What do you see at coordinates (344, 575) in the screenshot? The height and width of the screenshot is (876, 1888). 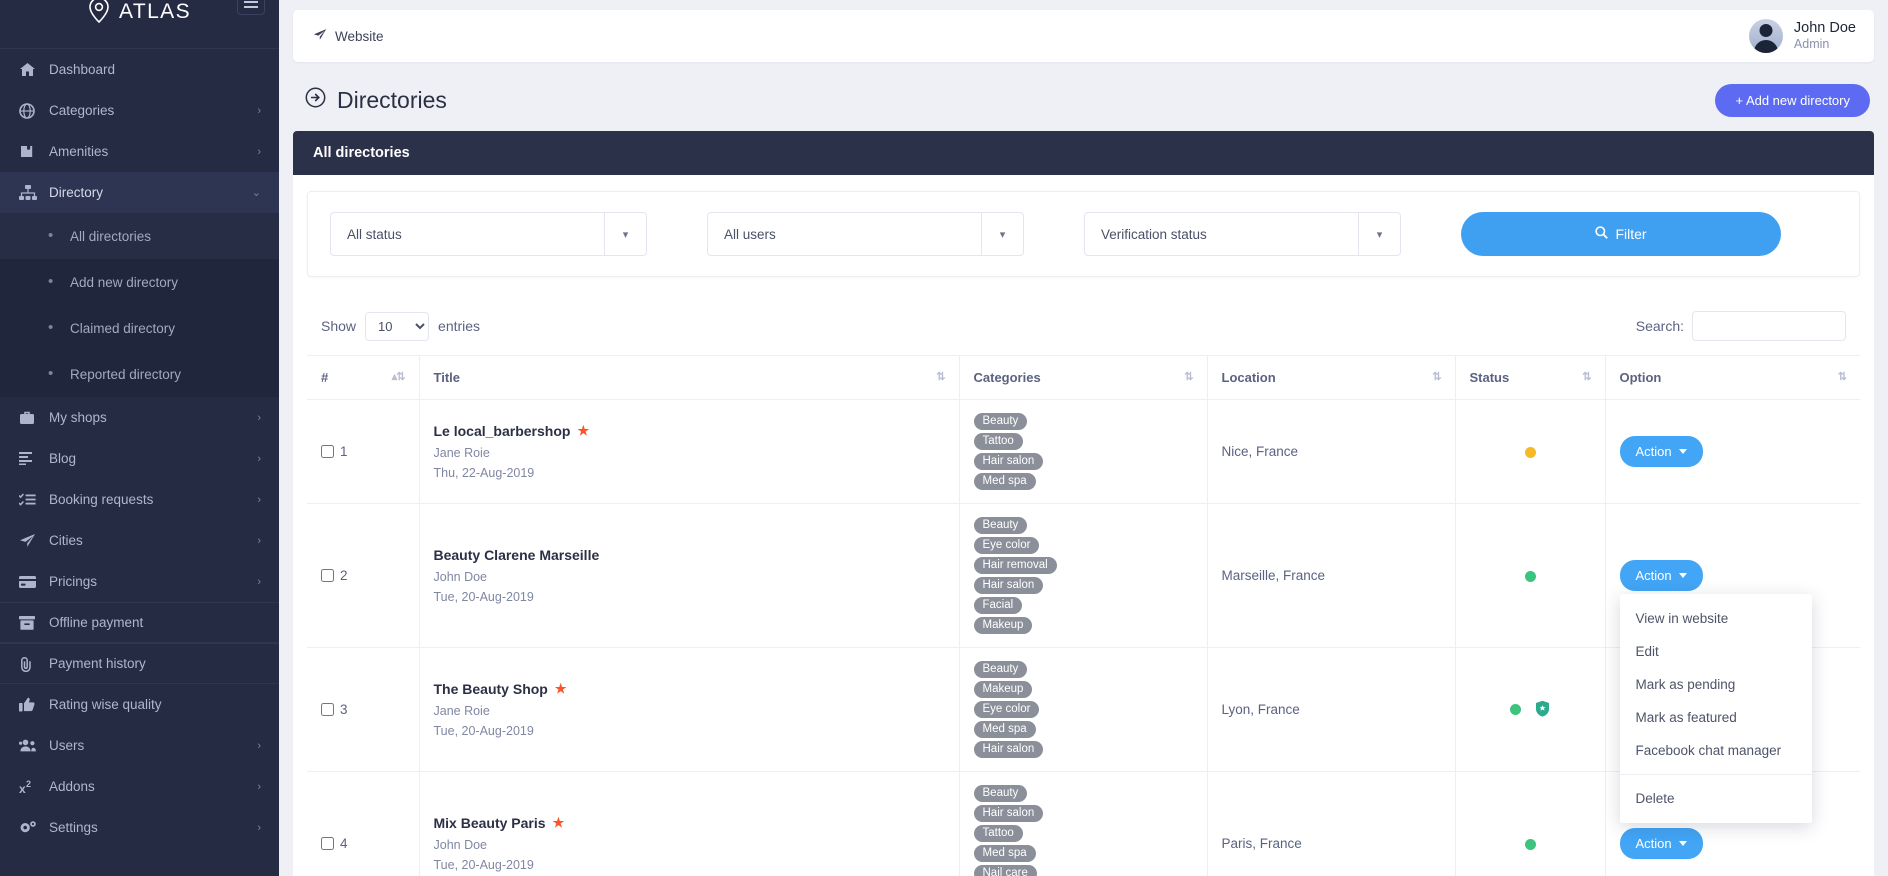 I see `row-number: 2` at bounding box center [344, 575].